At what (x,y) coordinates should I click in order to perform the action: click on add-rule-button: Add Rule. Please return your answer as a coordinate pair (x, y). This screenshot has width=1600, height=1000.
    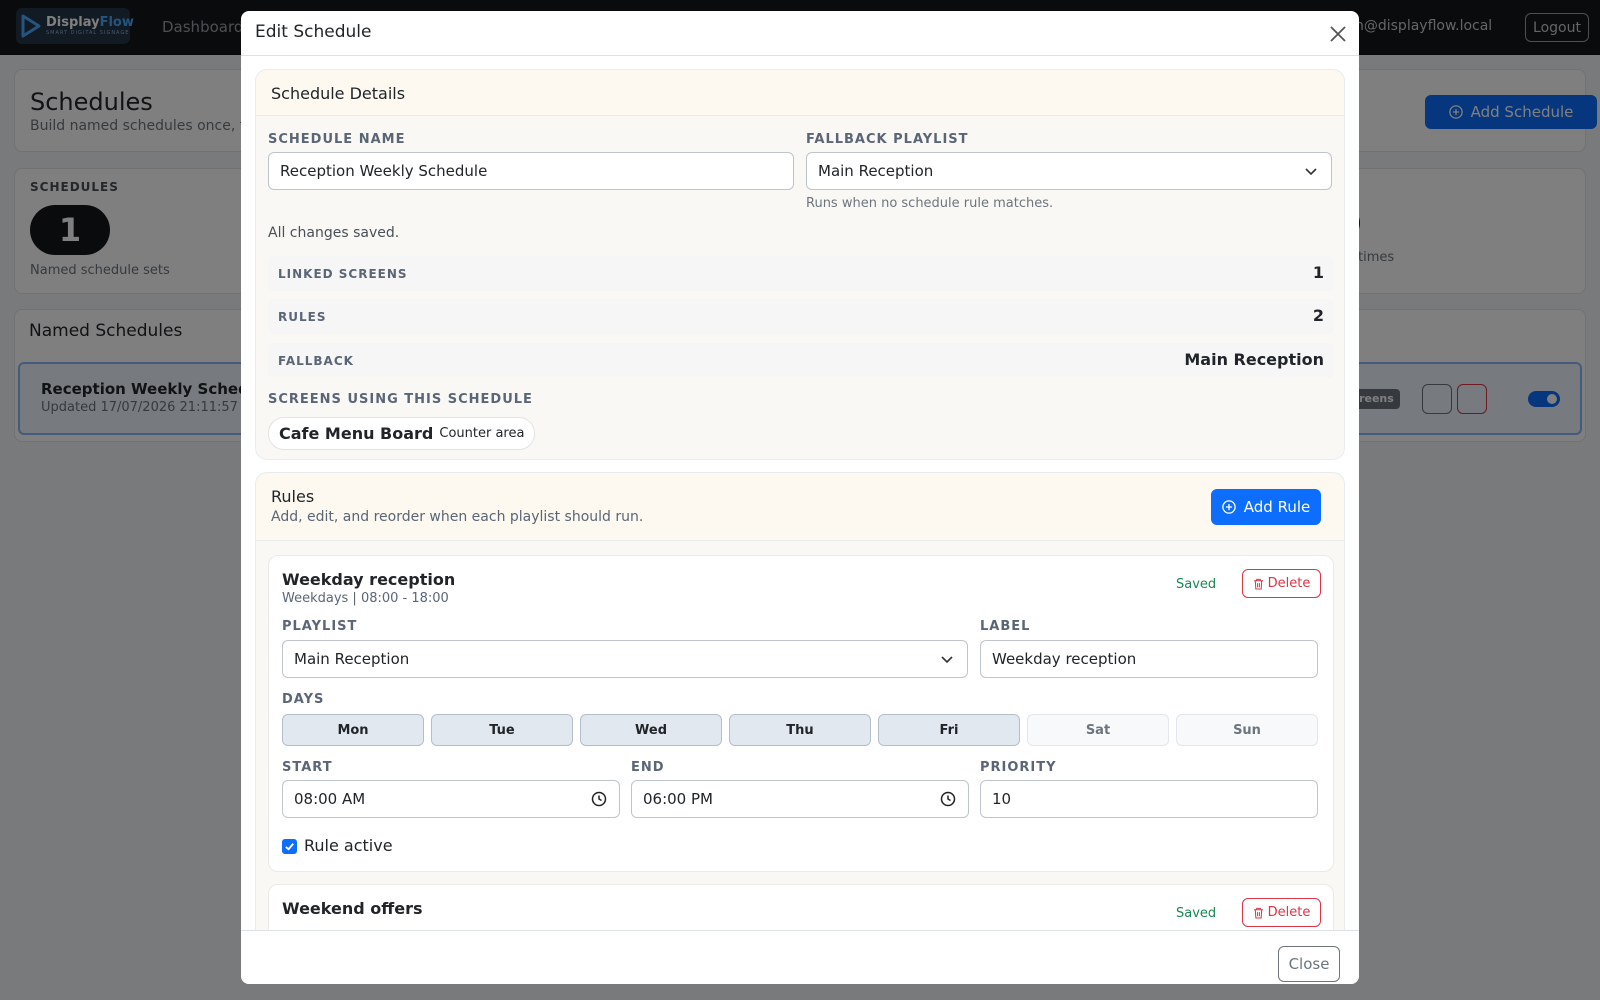
    Looking at the image, I should click on (1266, 507).